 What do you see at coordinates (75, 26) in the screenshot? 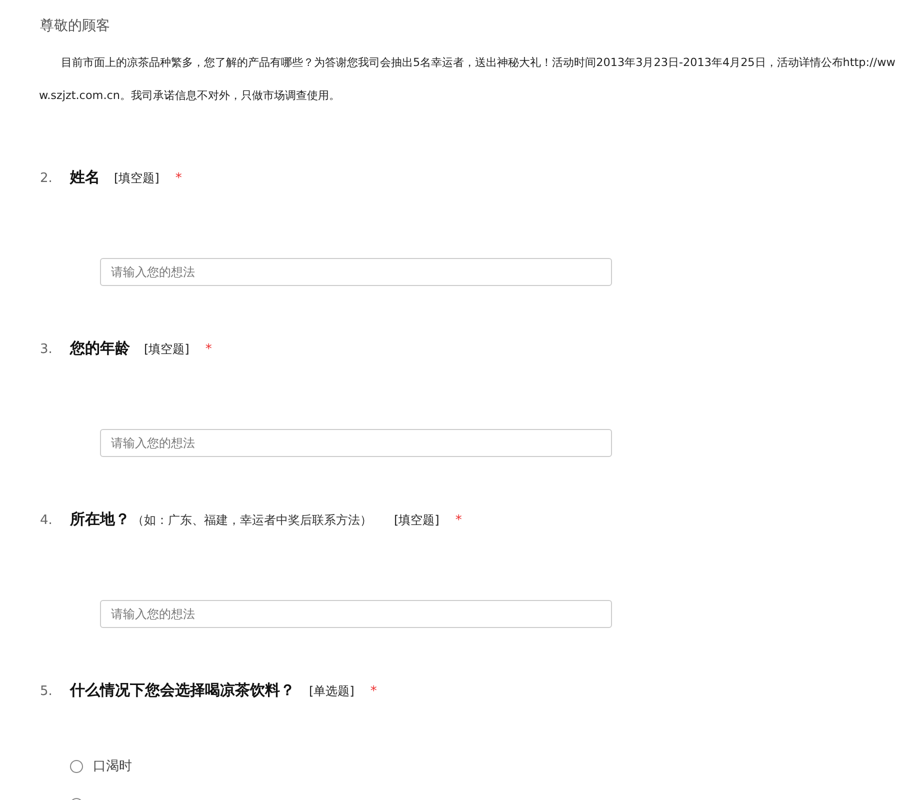
I see `greeting-heading: 尊敬的顾客` at bounding box center [75, 26].